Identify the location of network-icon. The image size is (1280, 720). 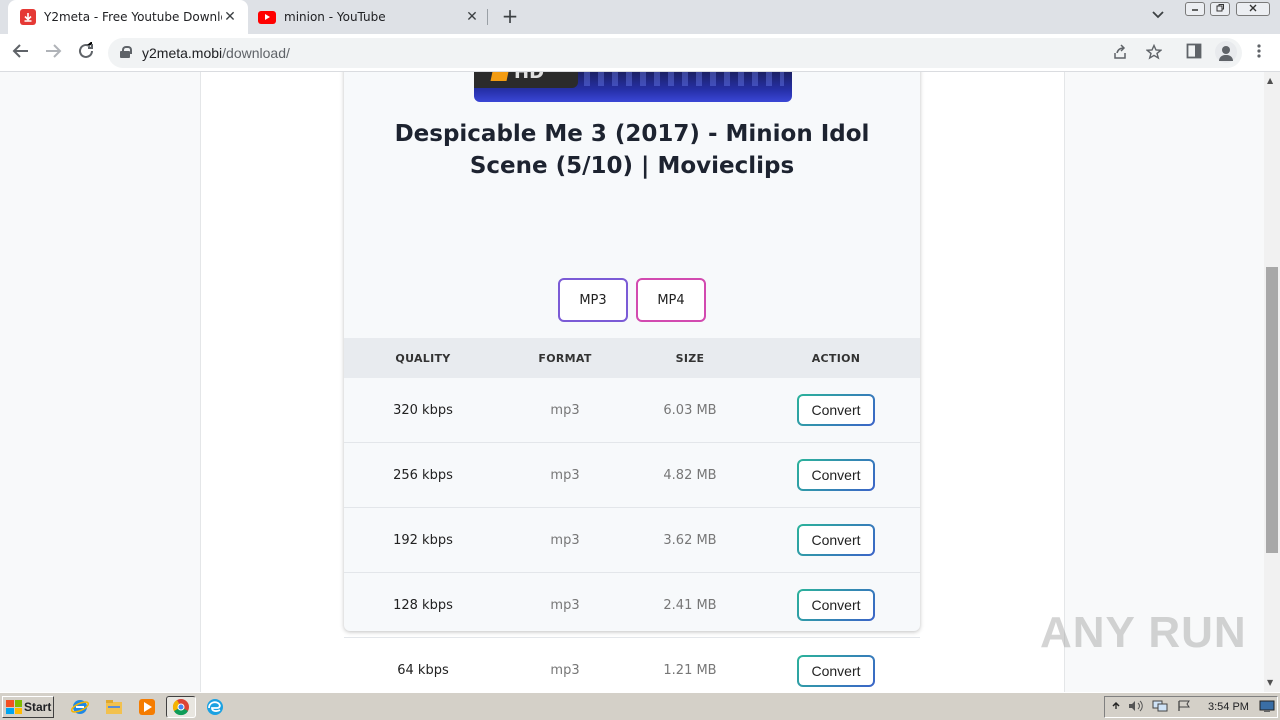
(1160, 707).